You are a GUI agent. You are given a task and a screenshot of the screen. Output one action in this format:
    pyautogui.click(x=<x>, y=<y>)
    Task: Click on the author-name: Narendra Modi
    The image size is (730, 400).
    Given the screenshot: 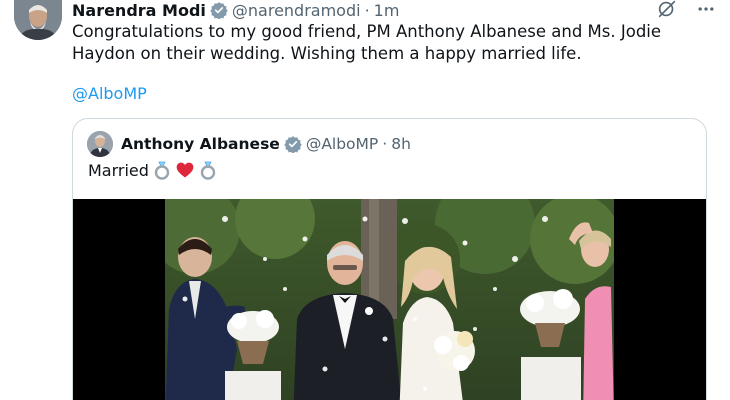 What is the action you would take?
    pyautogui.click(x=139, y=10)
    